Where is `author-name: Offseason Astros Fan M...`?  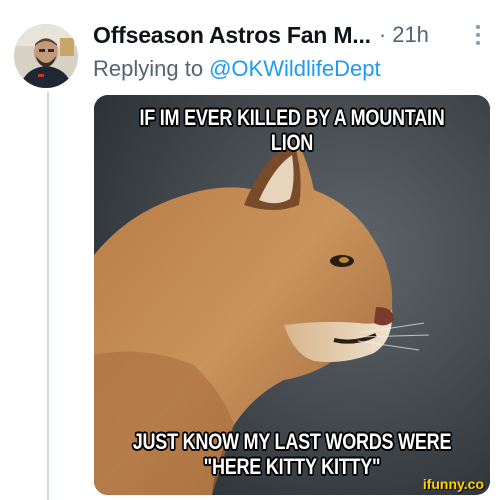
author-name: Offseason Astros Fan M... is located at coordinates (232, 35).